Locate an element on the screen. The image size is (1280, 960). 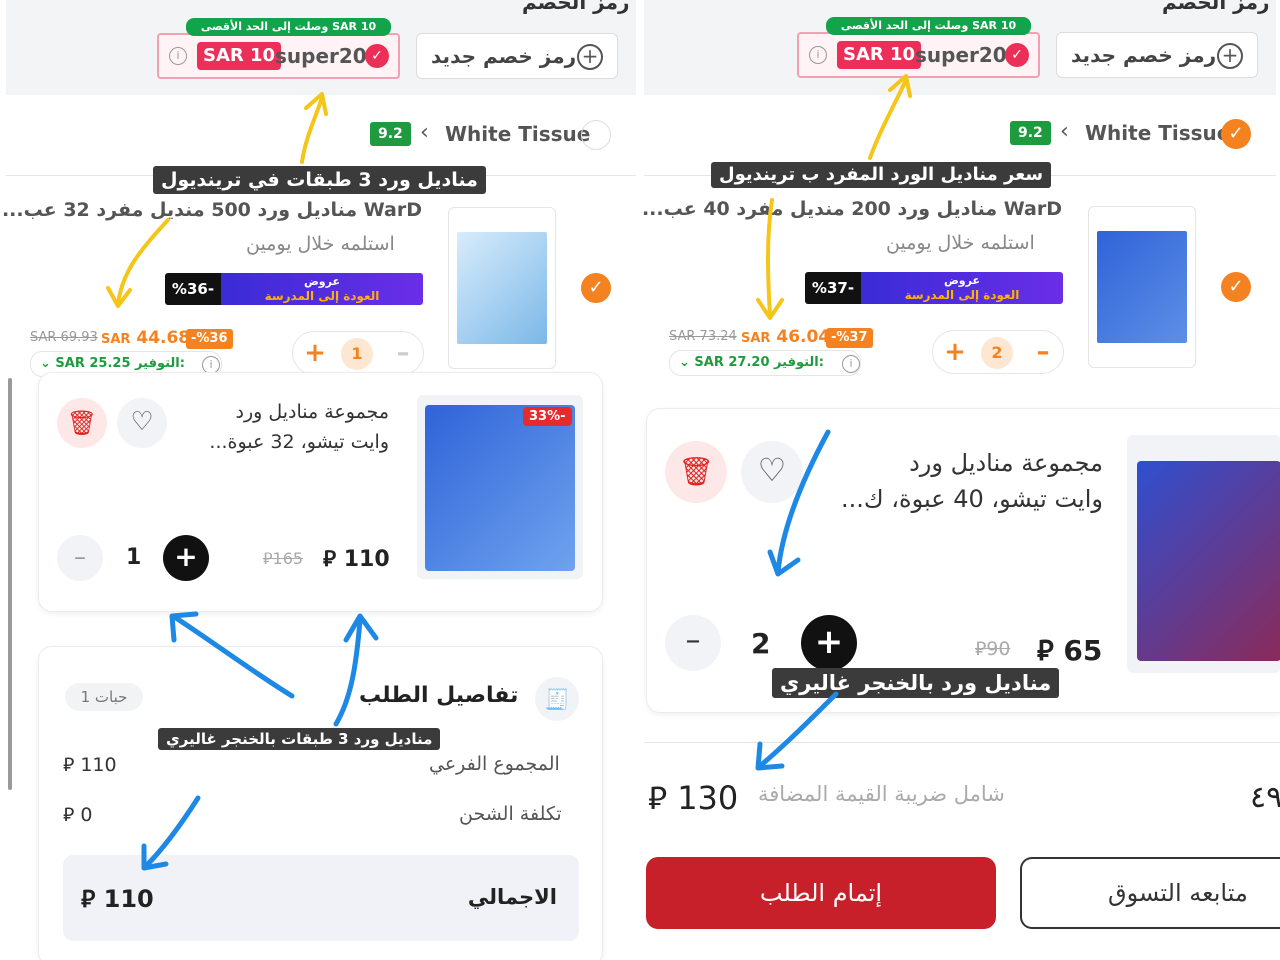
subtotal-value: ⃁ 110 is located at coordinates (90, 765).